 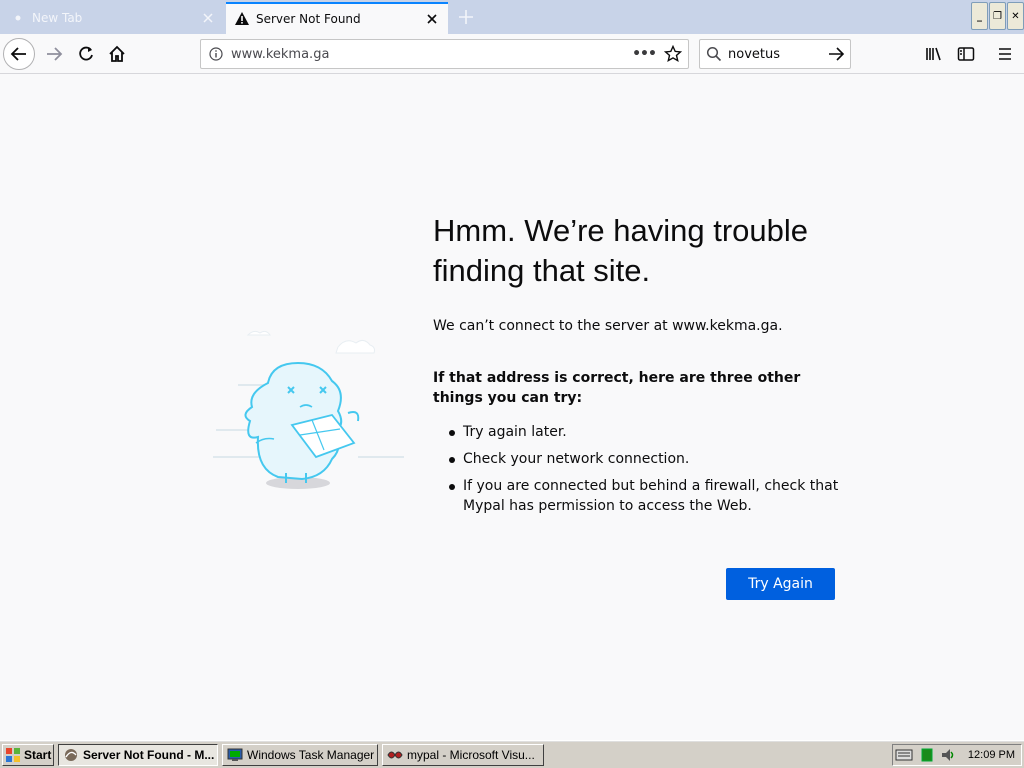 I want to click on reload-icon, so click(x=86, y=53).